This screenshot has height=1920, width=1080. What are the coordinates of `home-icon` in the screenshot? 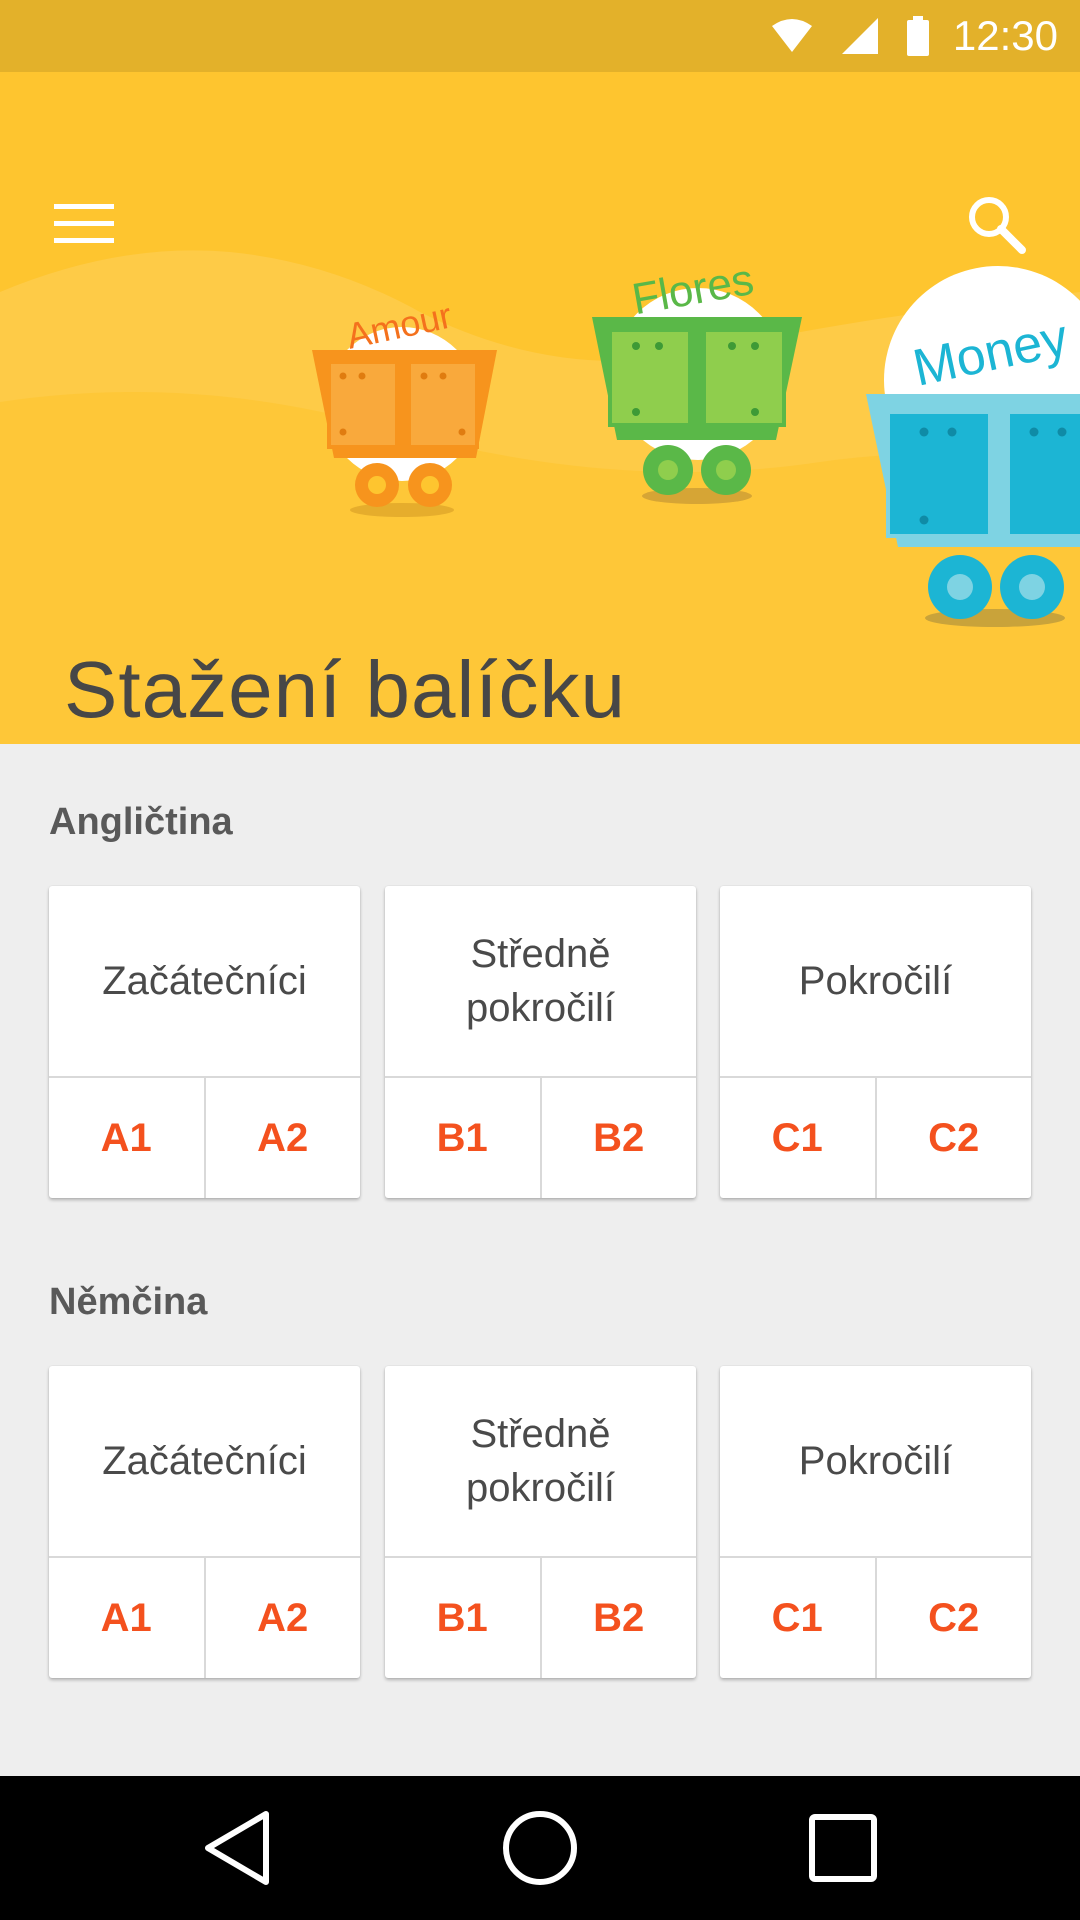 It's located at (540, 1848).